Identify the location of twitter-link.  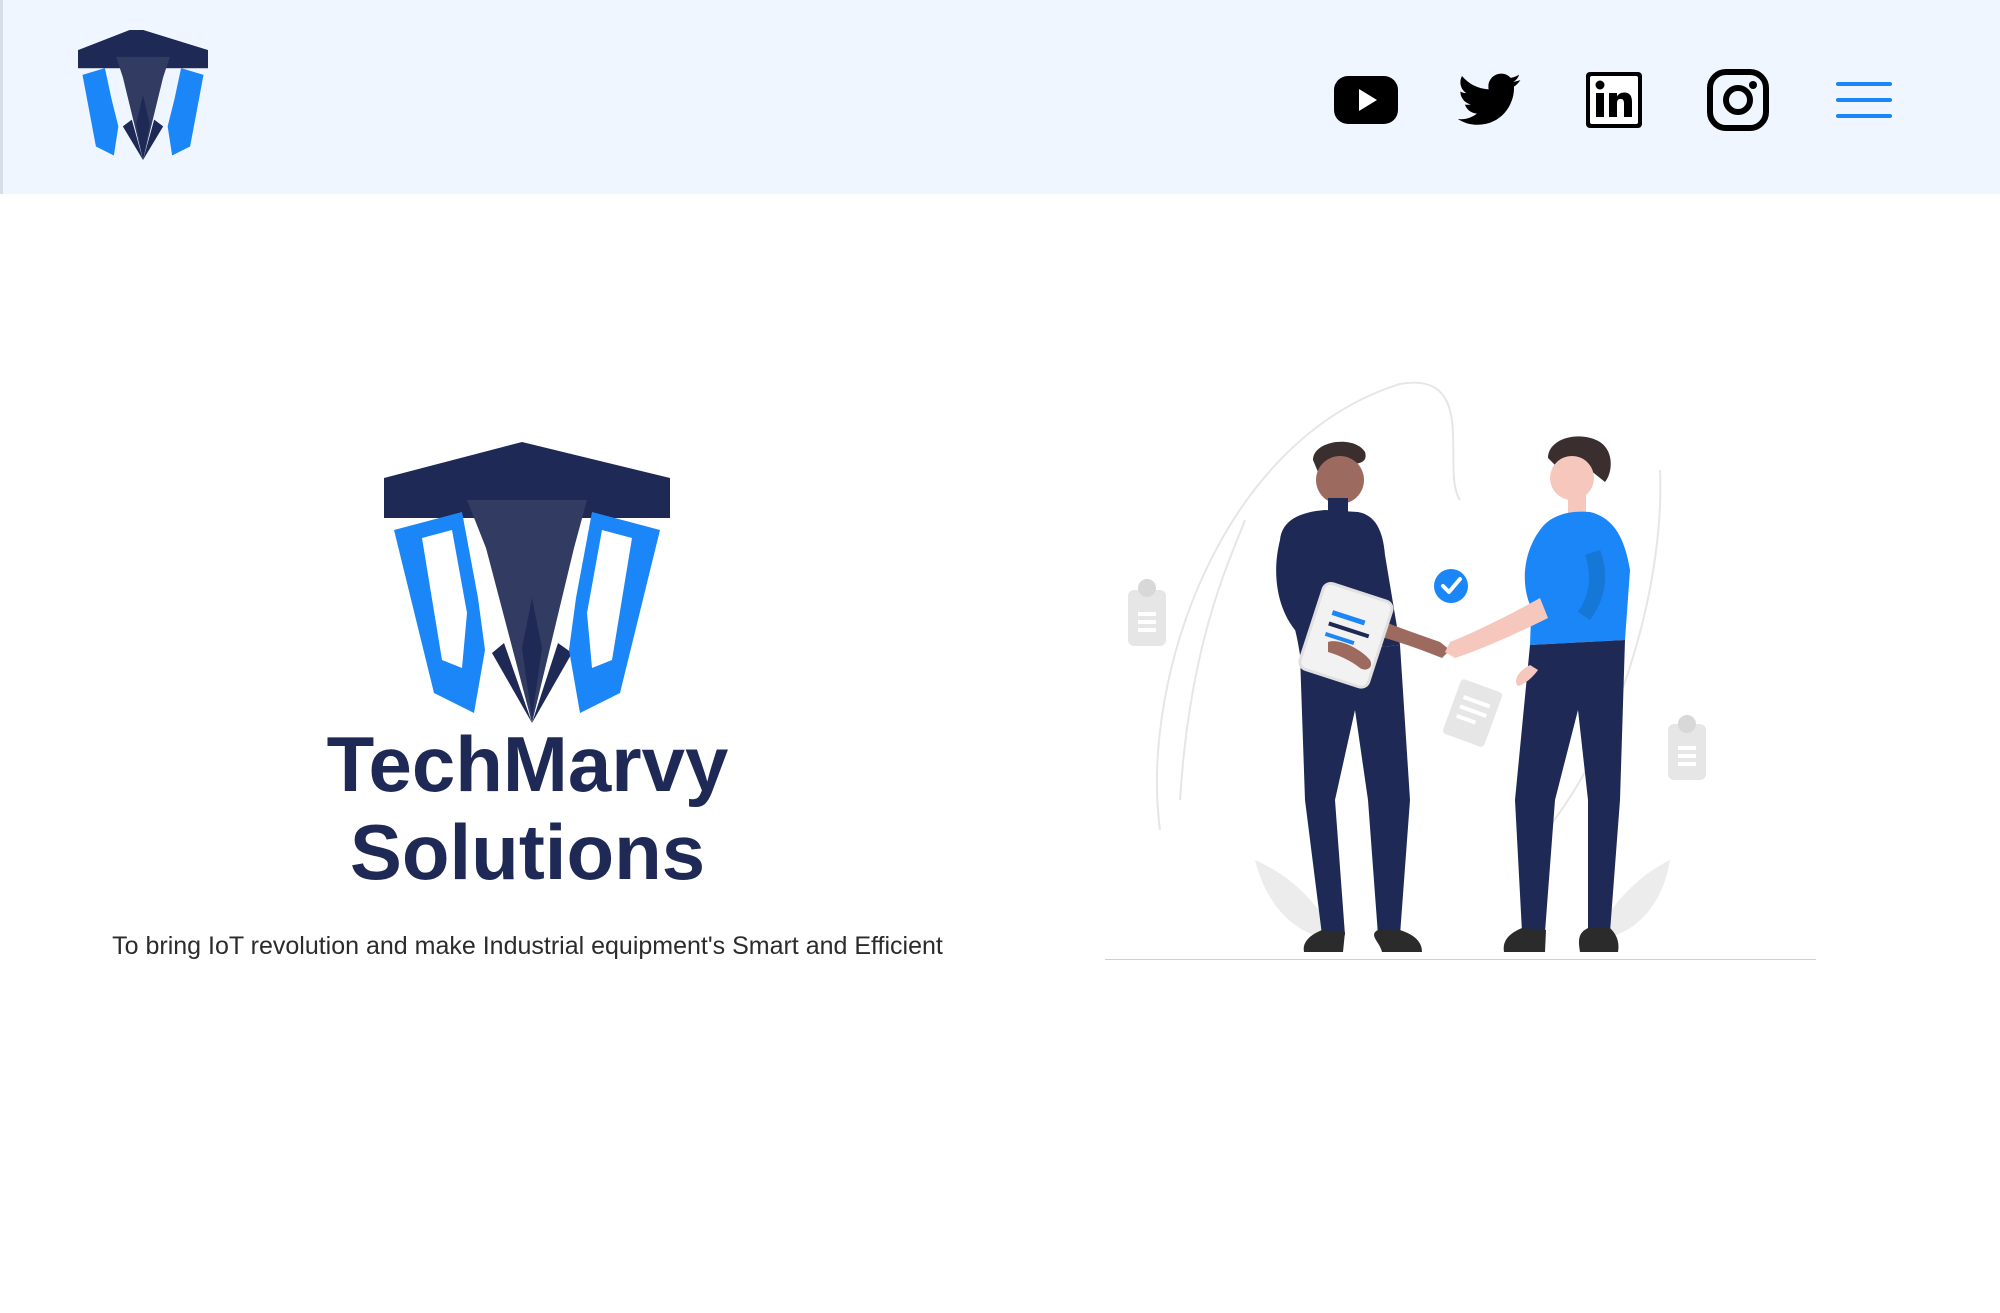
(1490, 100).